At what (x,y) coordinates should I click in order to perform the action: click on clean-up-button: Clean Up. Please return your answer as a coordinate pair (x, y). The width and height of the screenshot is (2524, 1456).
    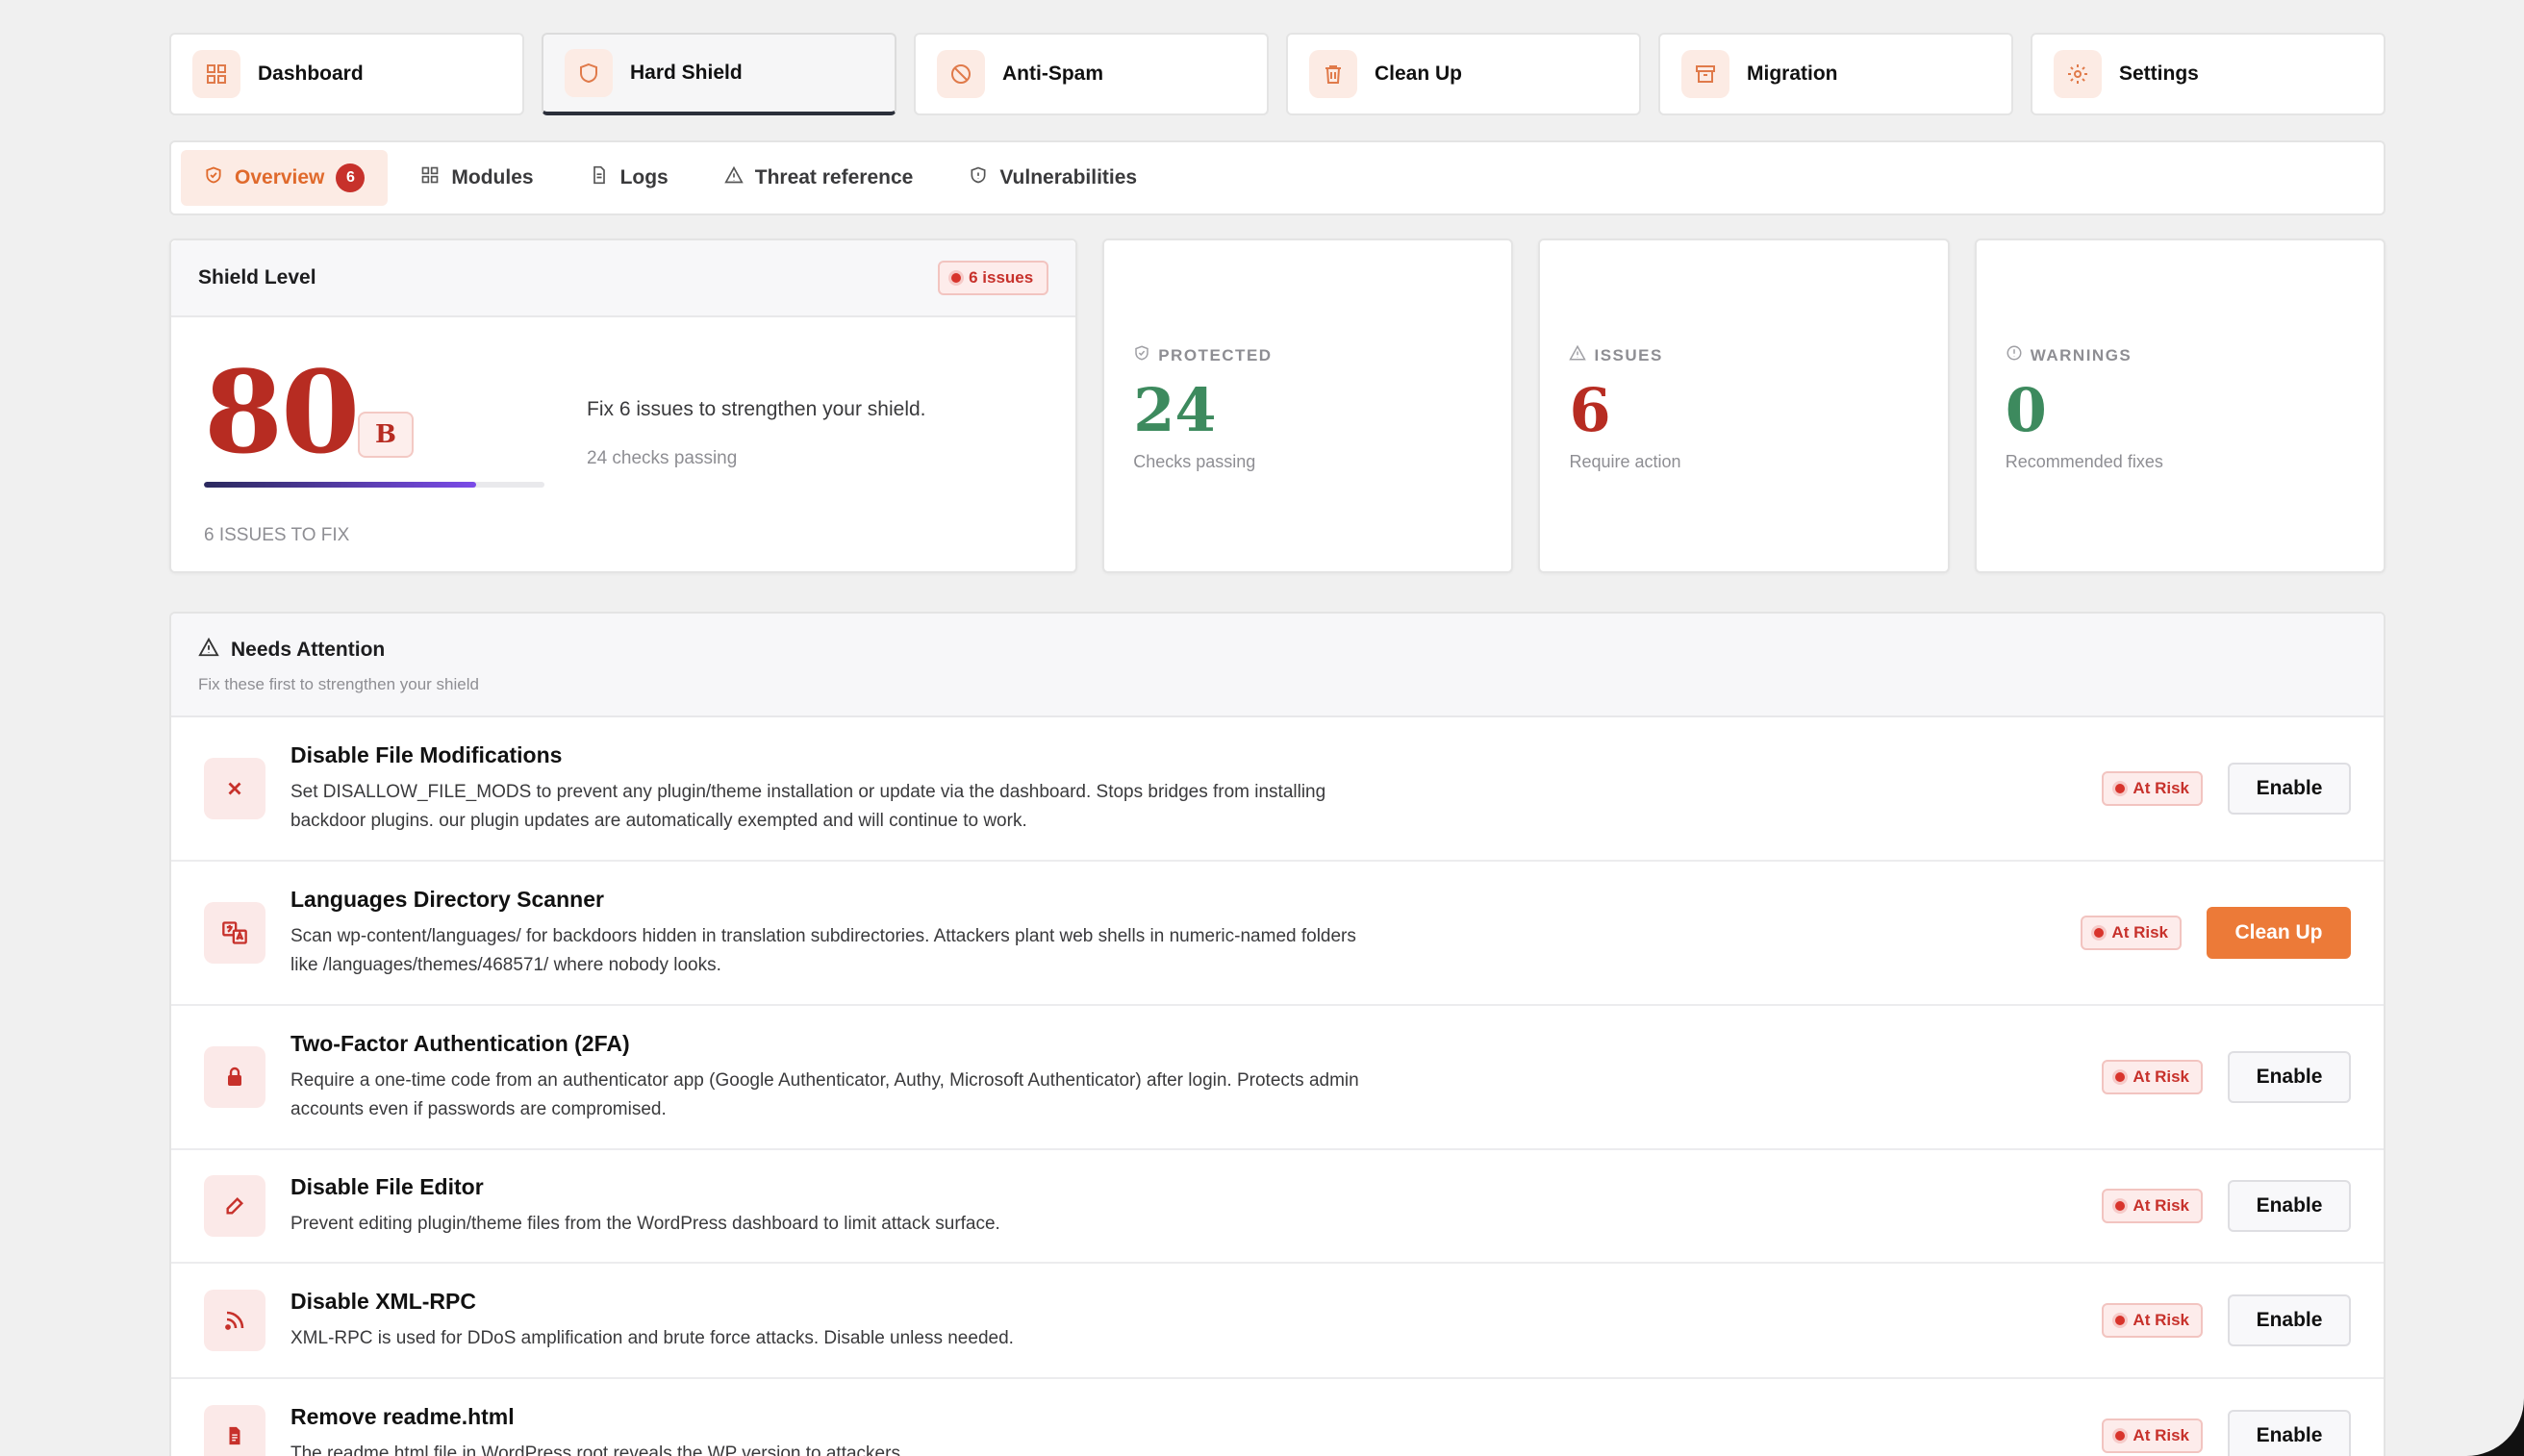
    Looking at the image, I should click on (2279, 933).